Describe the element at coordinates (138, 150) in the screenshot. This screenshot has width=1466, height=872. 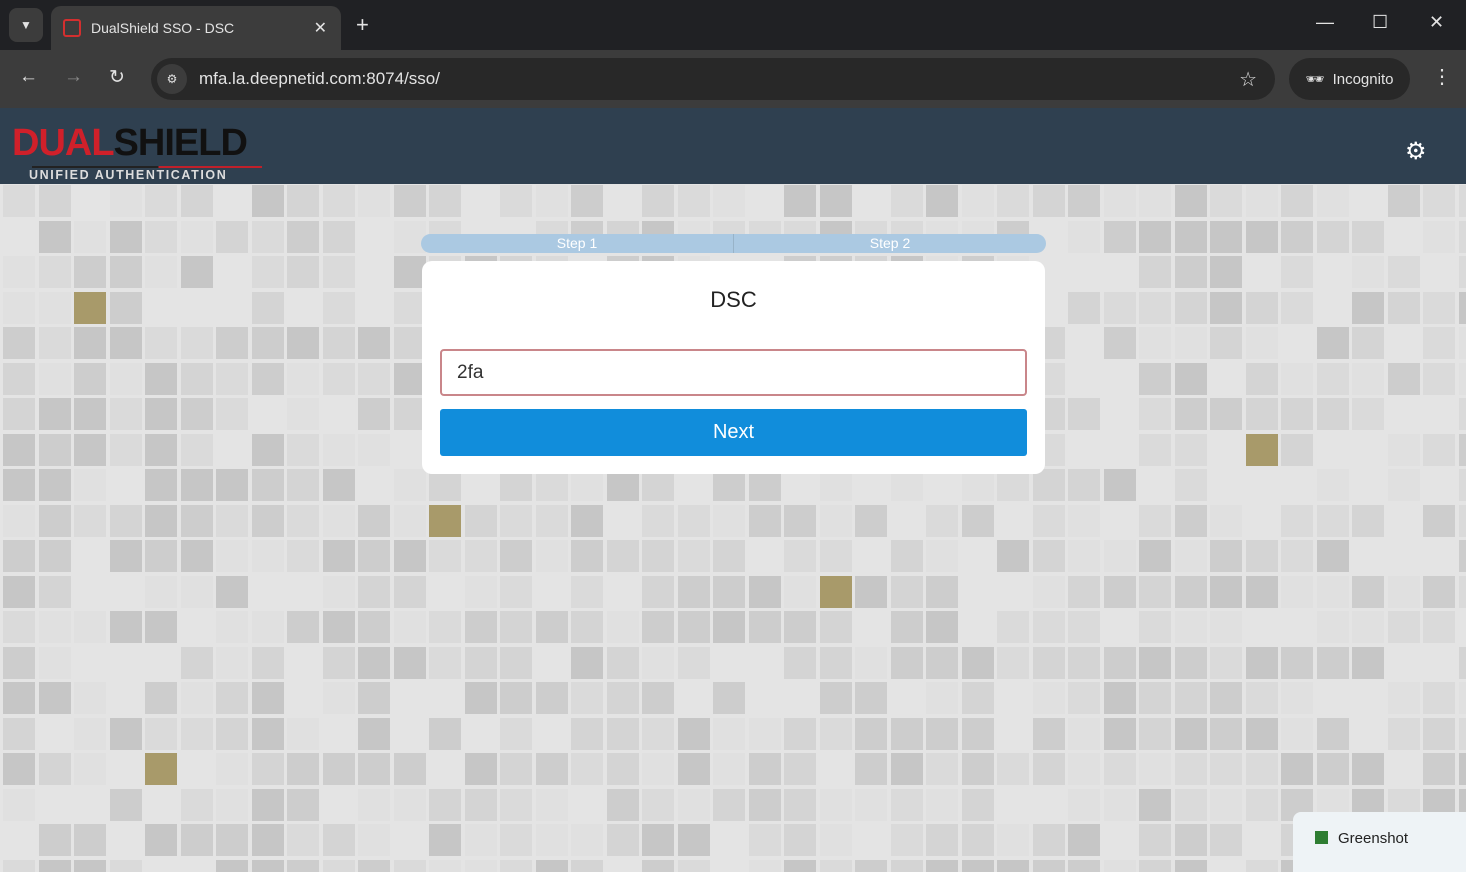
I see `dualshield-logo: DUALSHIELD UNIFIED AUTHENTICATION` at that location.